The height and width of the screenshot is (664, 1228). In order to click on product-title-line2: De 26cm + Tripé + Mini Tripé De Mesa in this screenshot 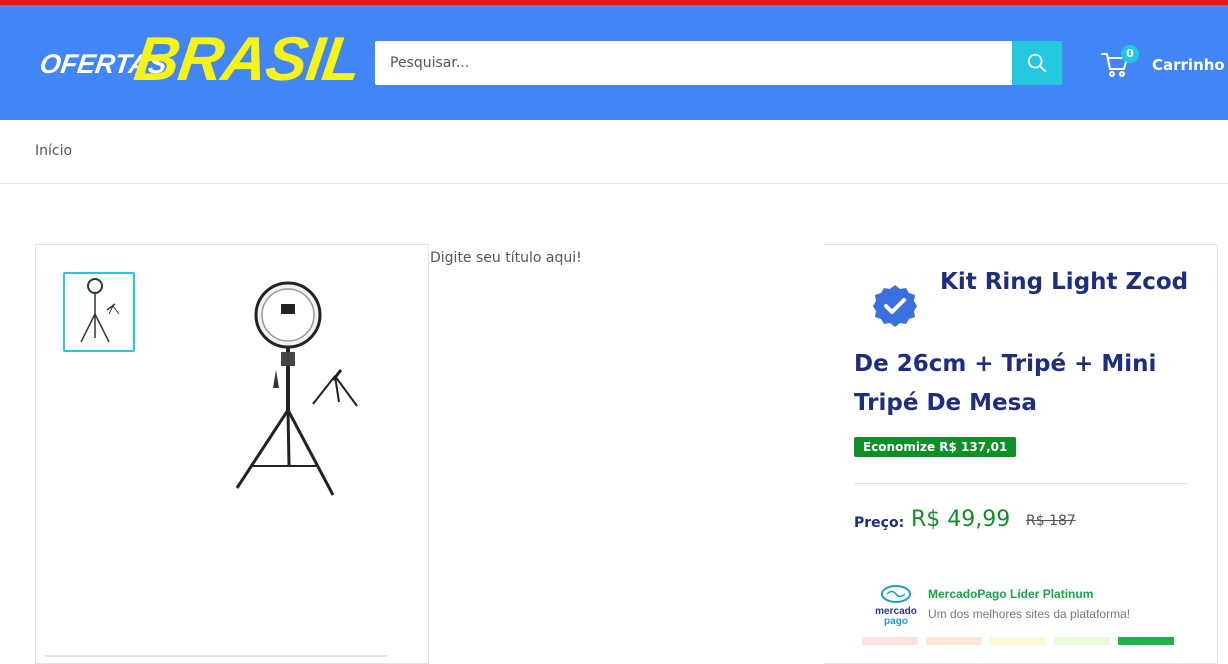, I will do `click(1005, 383)`.